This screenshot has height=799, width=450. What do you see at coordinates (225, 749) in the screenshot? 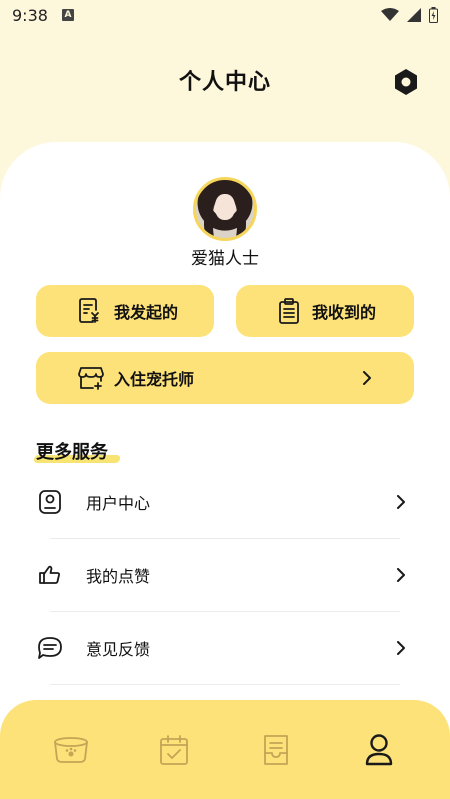
I see `bottom-nav` at bounding box center [225, 749].